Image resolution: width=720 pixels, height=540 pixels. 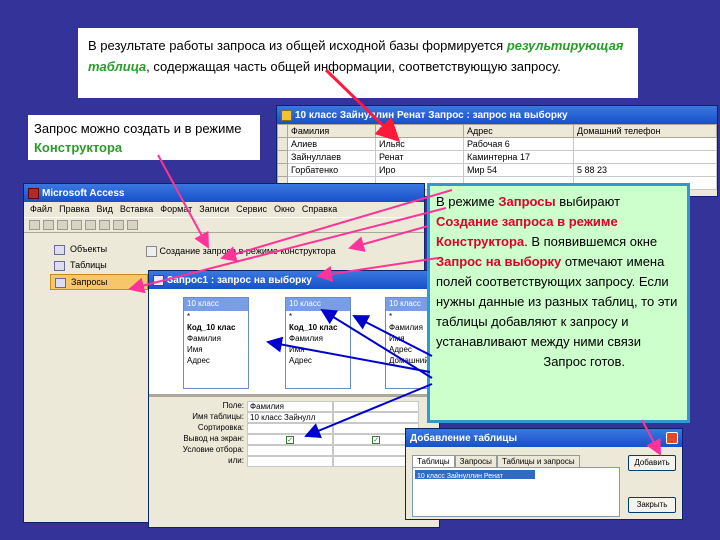 I want to click on print-icon, so click(x=62, y=225).